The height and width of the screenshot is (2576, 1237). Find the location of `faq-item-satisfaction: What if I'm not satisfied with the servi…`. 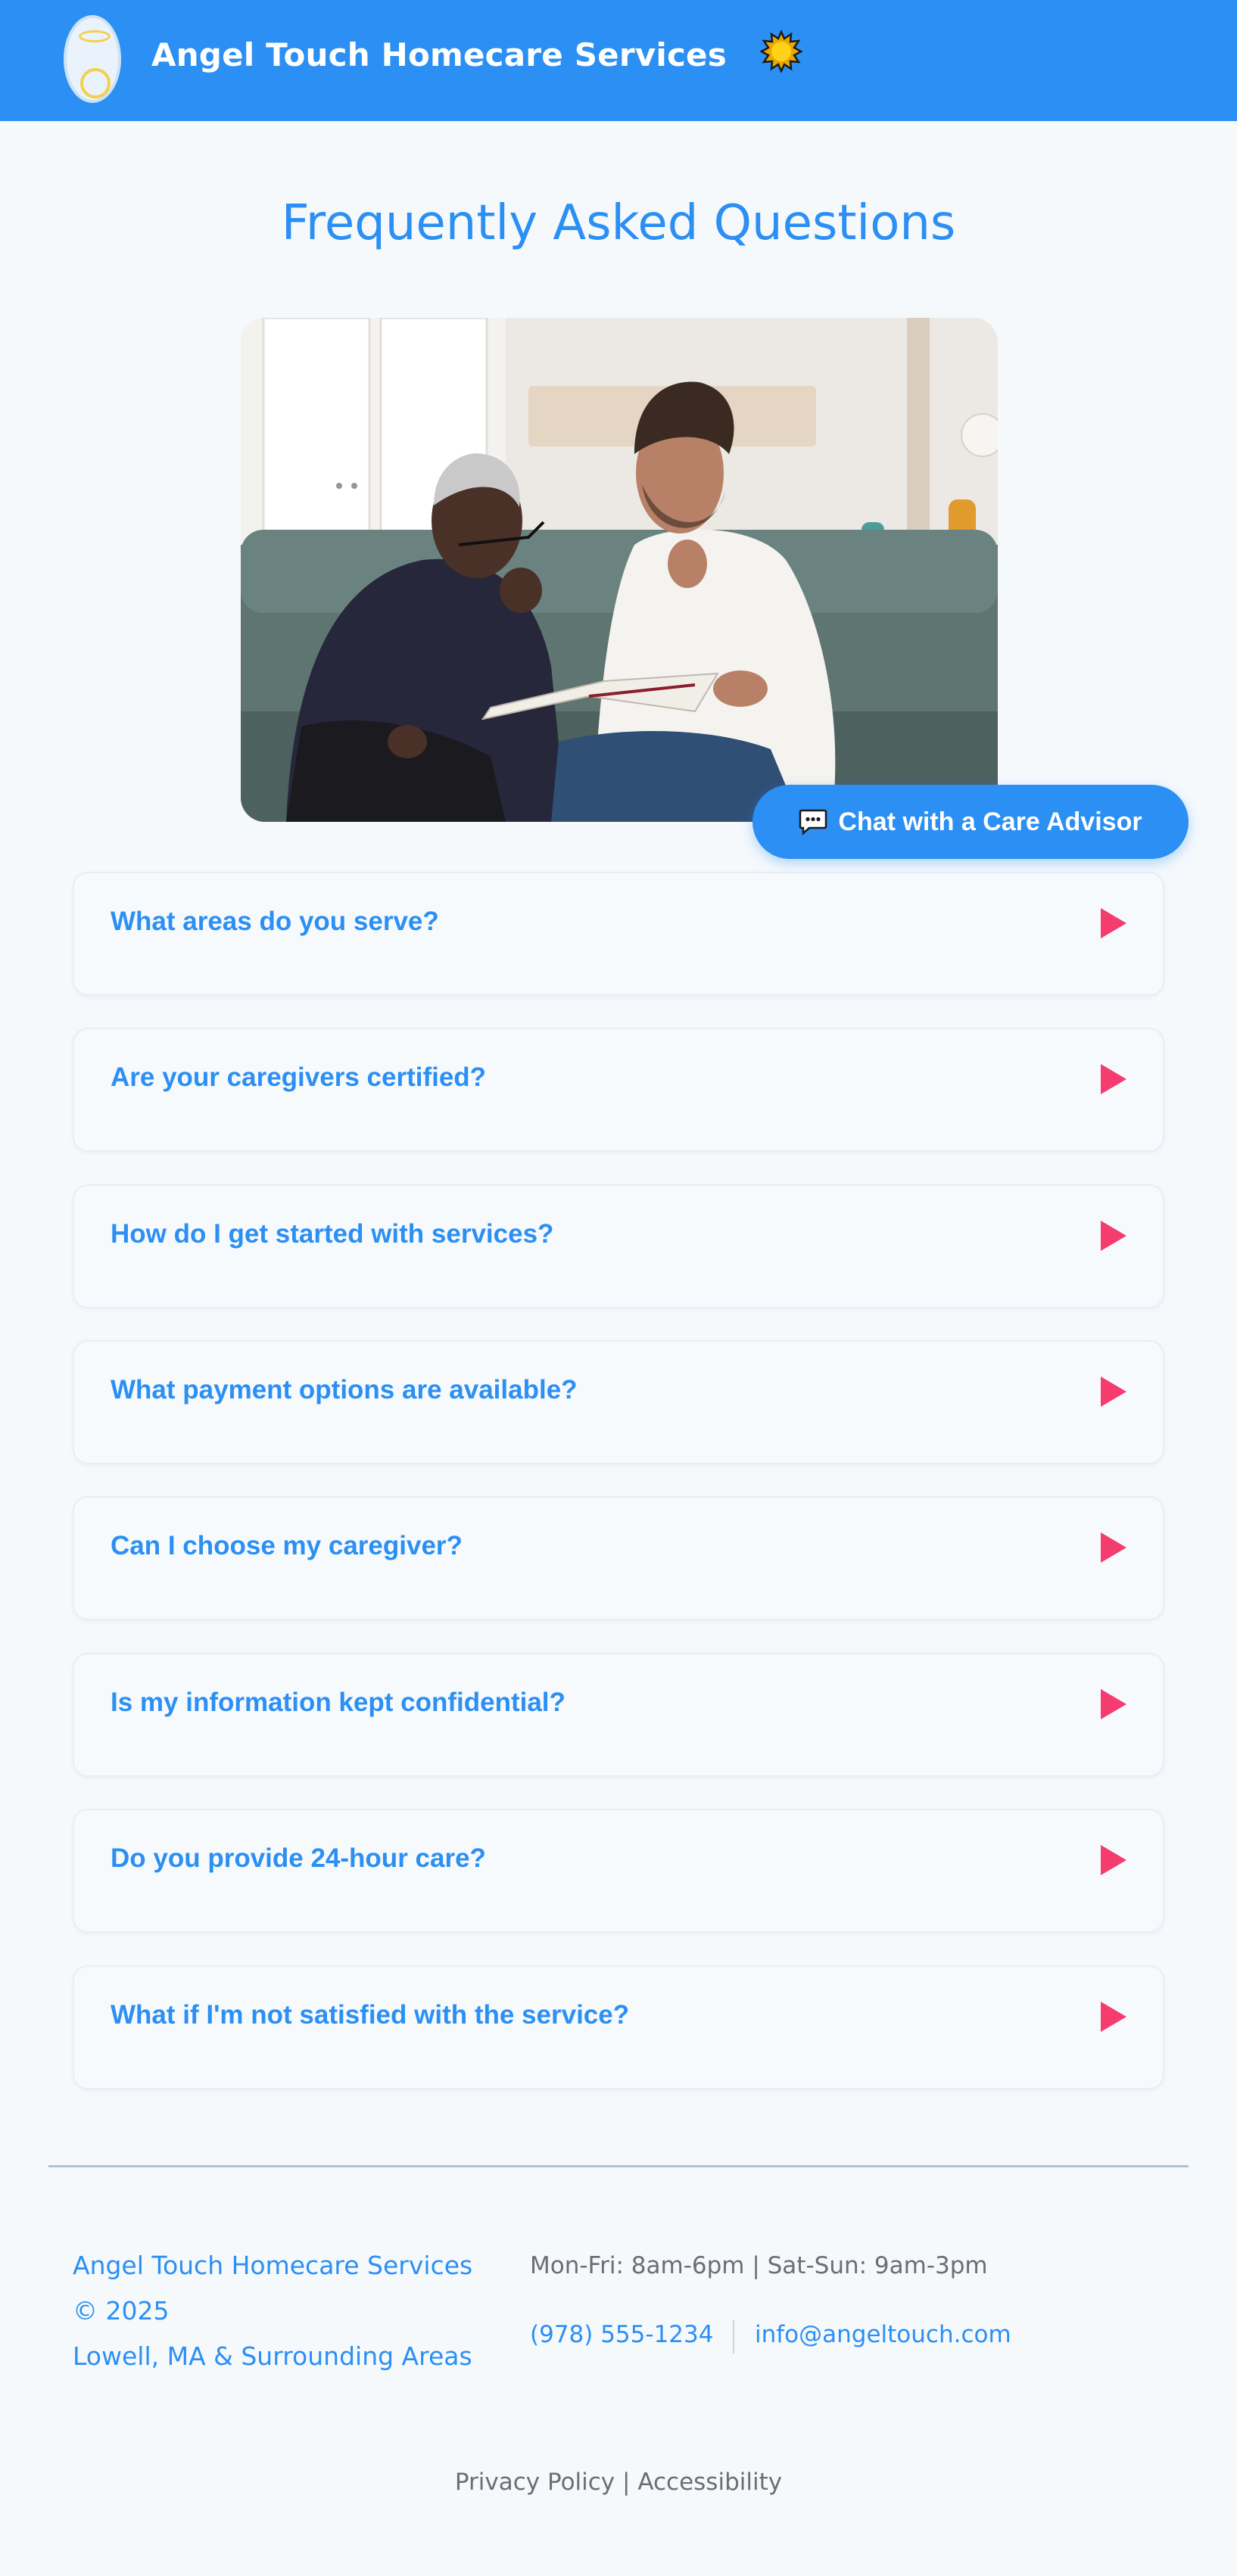

faq-item-satisfaction: What if I'm not satisfied with the servi… is located at coordinates (618, 2027).